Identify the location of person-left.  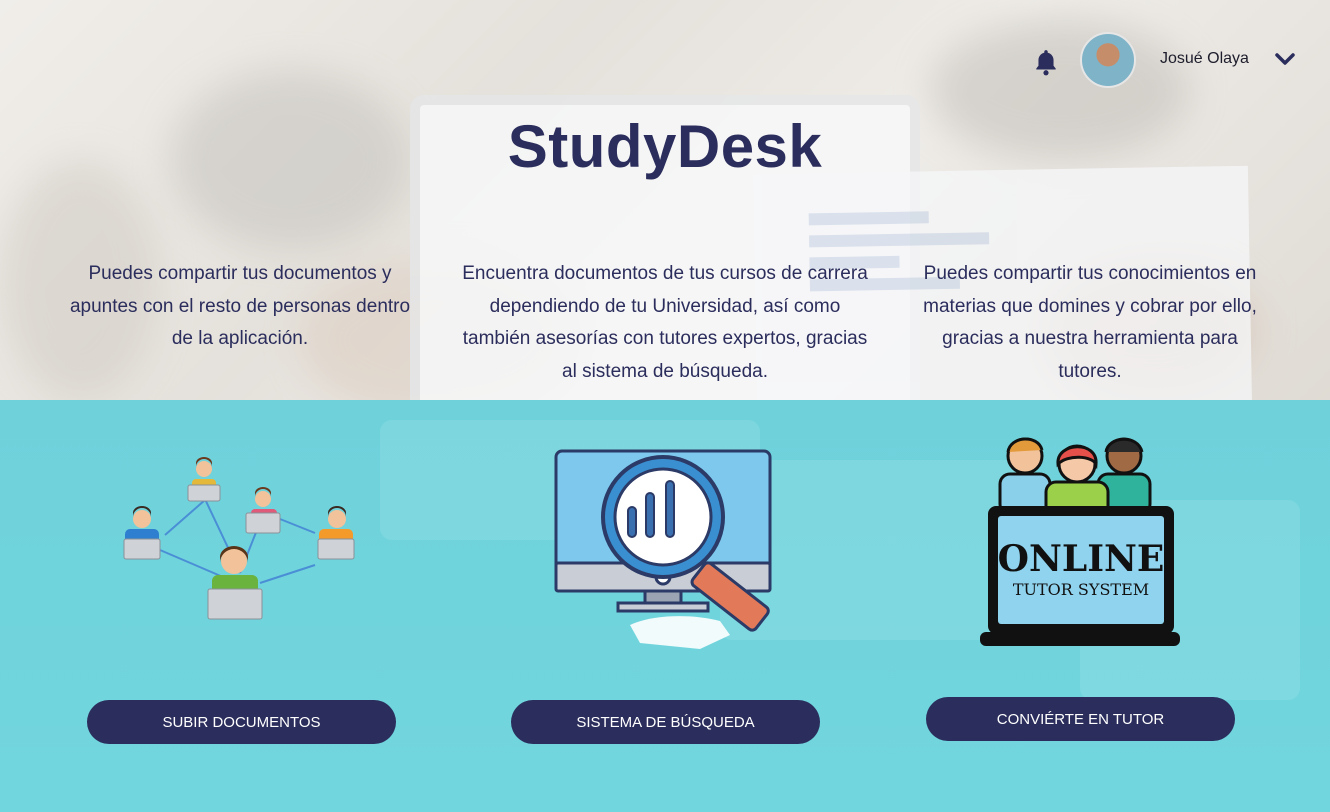
(142, 533).